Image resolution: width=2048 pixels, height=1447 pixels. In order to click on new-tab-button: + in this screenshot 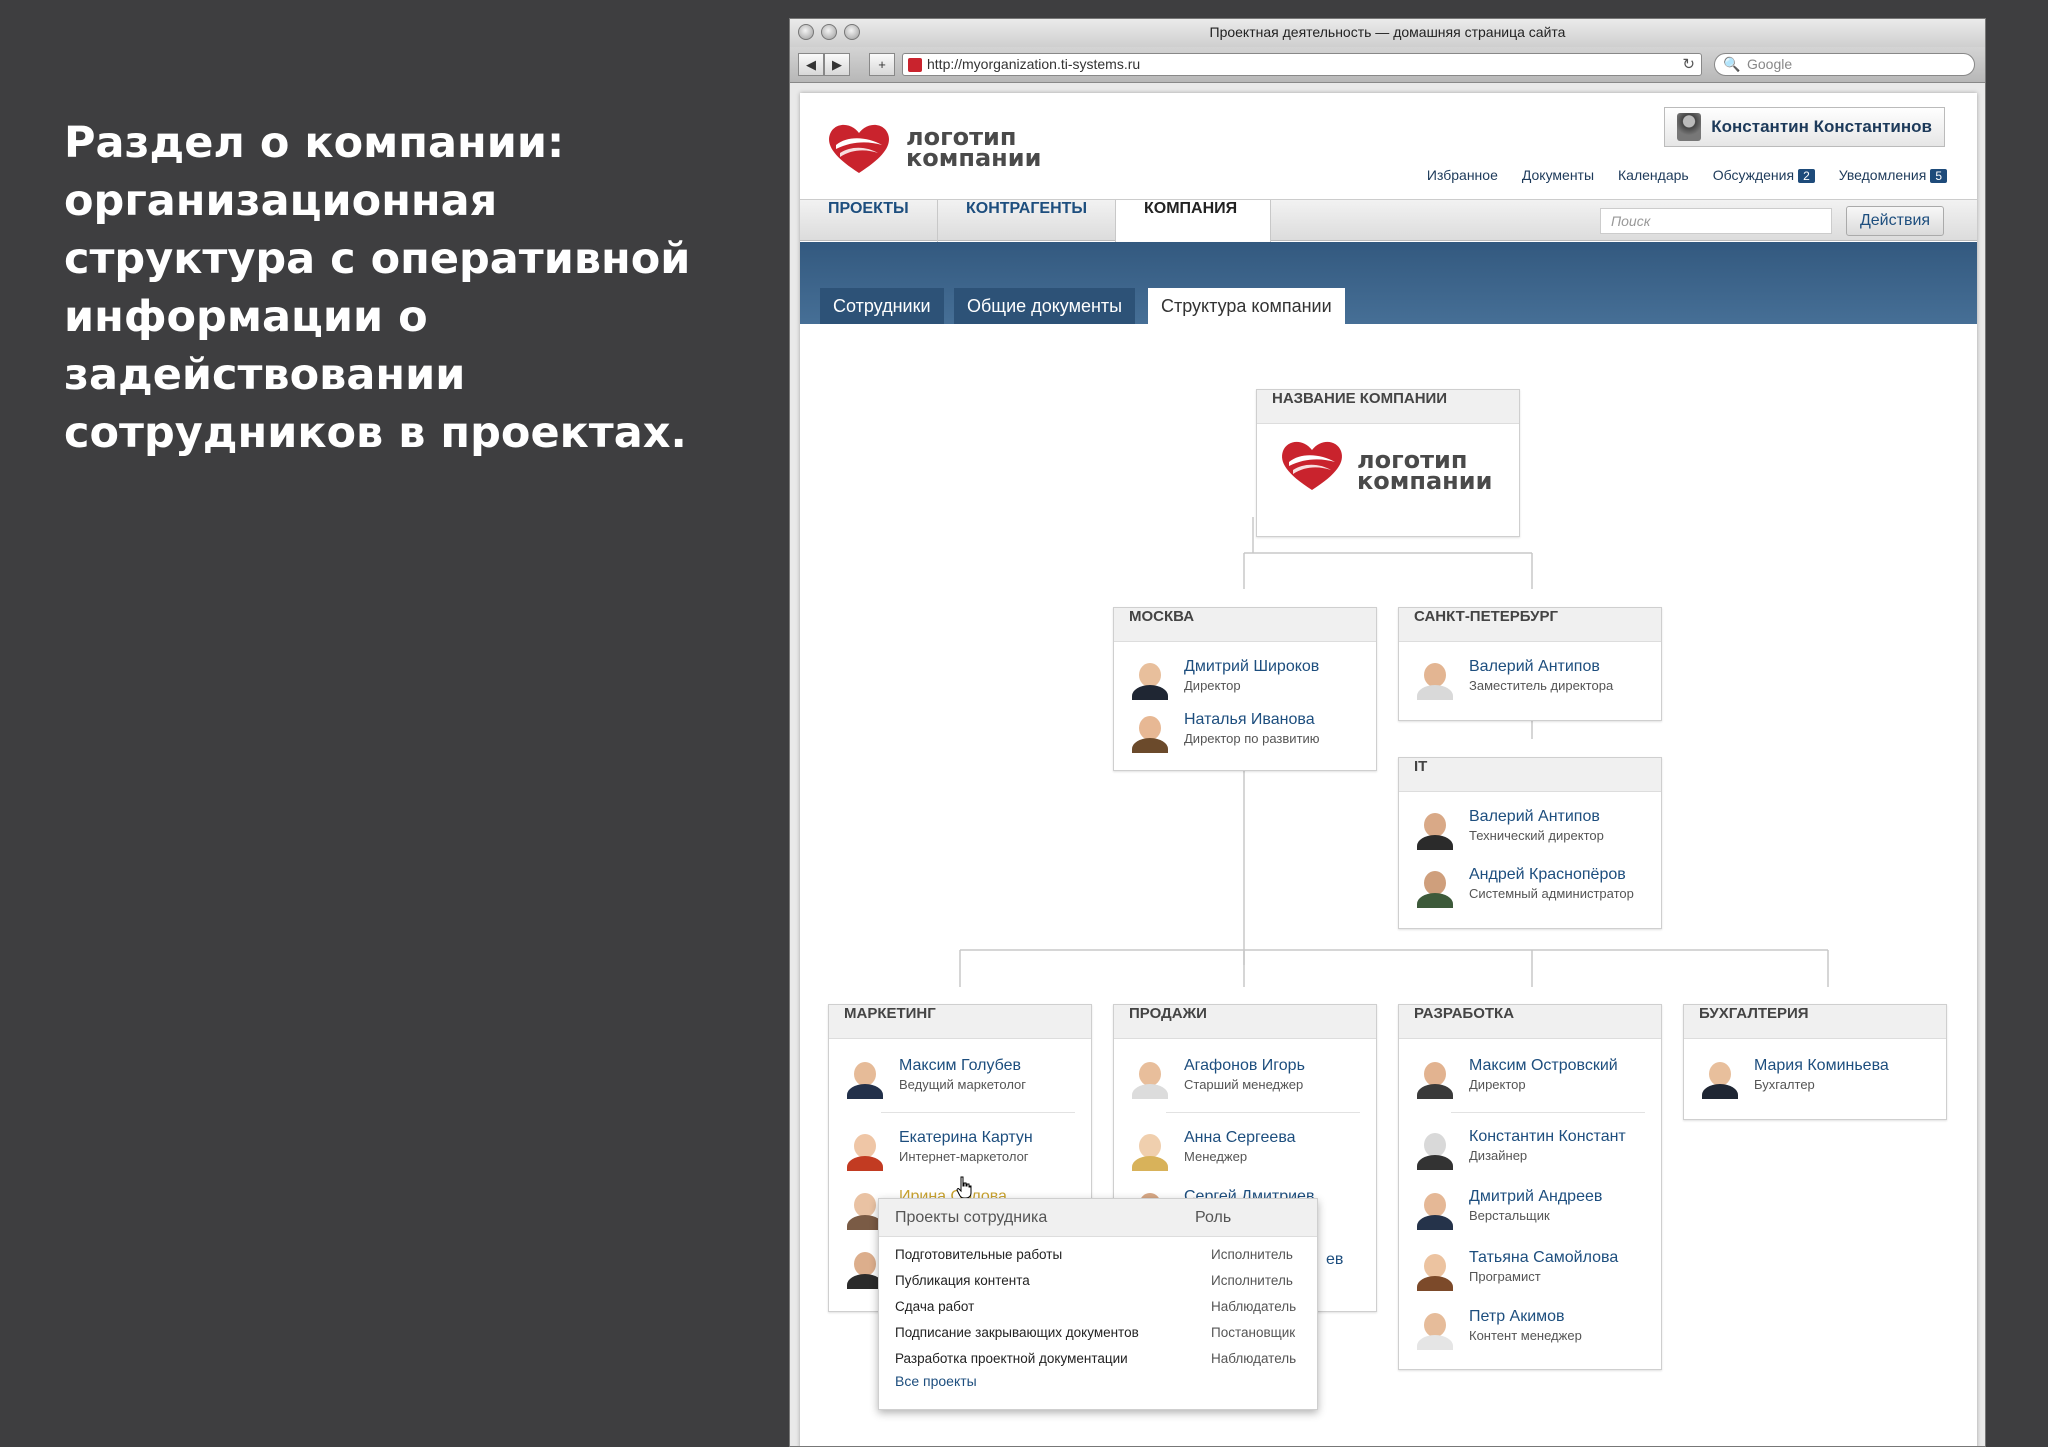, I will do `click(882, 64)`.